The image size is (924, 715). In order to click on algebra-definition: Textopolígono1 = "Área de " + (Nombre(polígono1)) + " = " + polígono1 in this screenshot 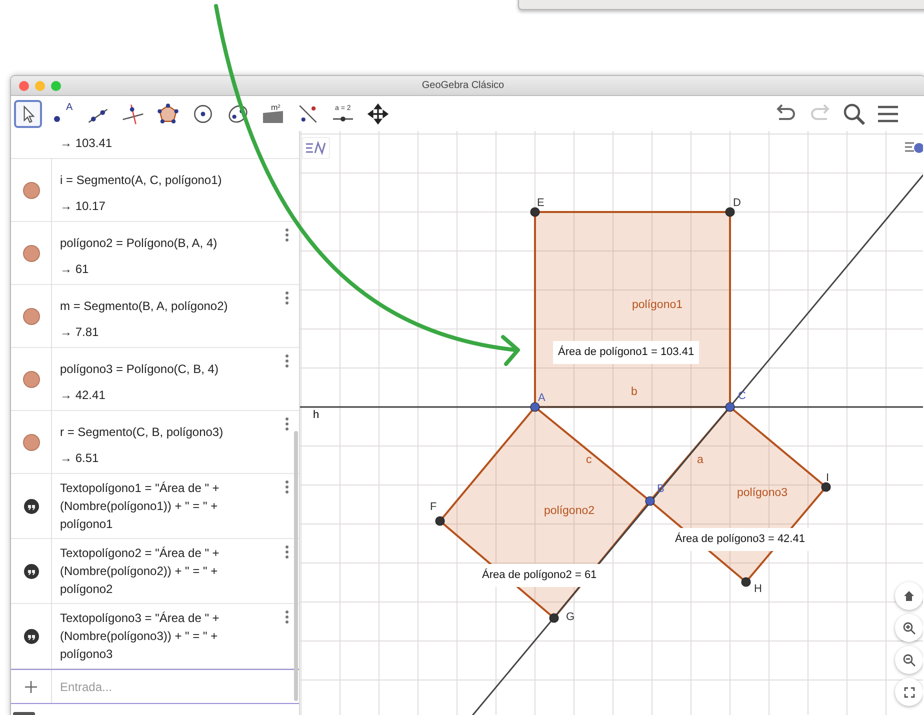, I will do `click(140, 506)`.